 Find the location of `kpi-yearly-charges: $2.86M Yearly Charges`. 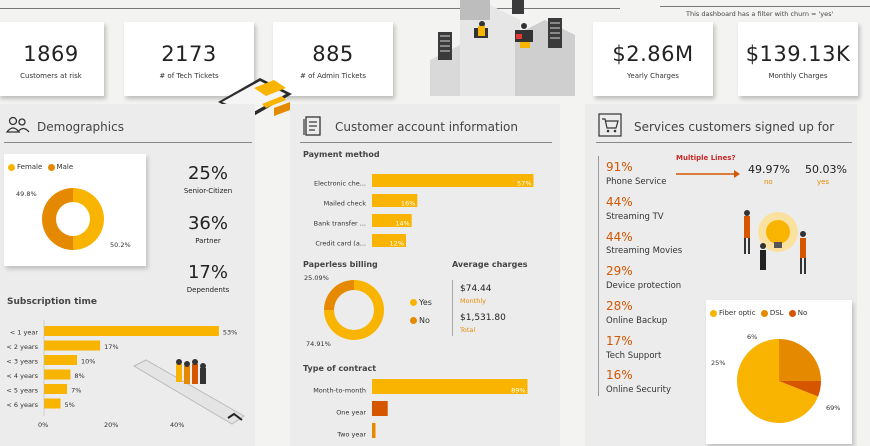

kpi-yearly-charges: $2.86M Yearly Charges is located at coordinates (653, 59).